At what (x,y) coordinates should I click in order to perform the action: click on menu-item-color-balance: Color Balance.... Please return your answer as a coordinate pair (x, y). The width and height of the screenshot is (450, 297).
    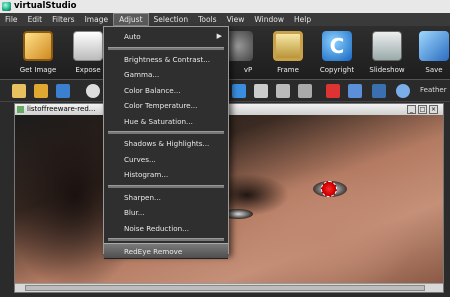
    Looking at the image, I should click on (166, 91).